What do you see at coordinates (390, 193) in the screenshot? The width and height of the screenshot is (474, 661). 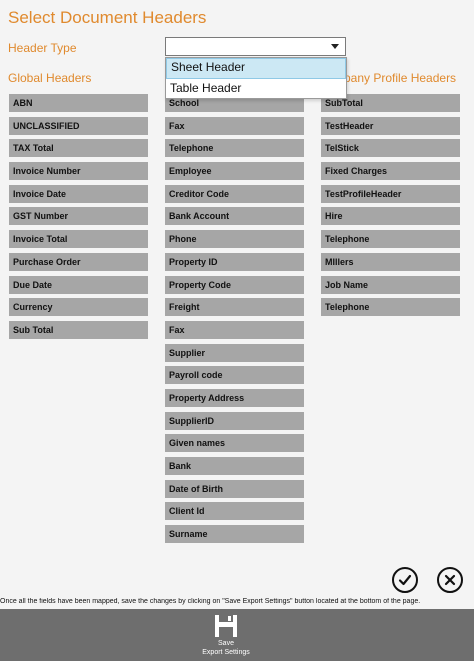 I see `header-tile: TestProfileHeader` at bounding box center [390, 193].